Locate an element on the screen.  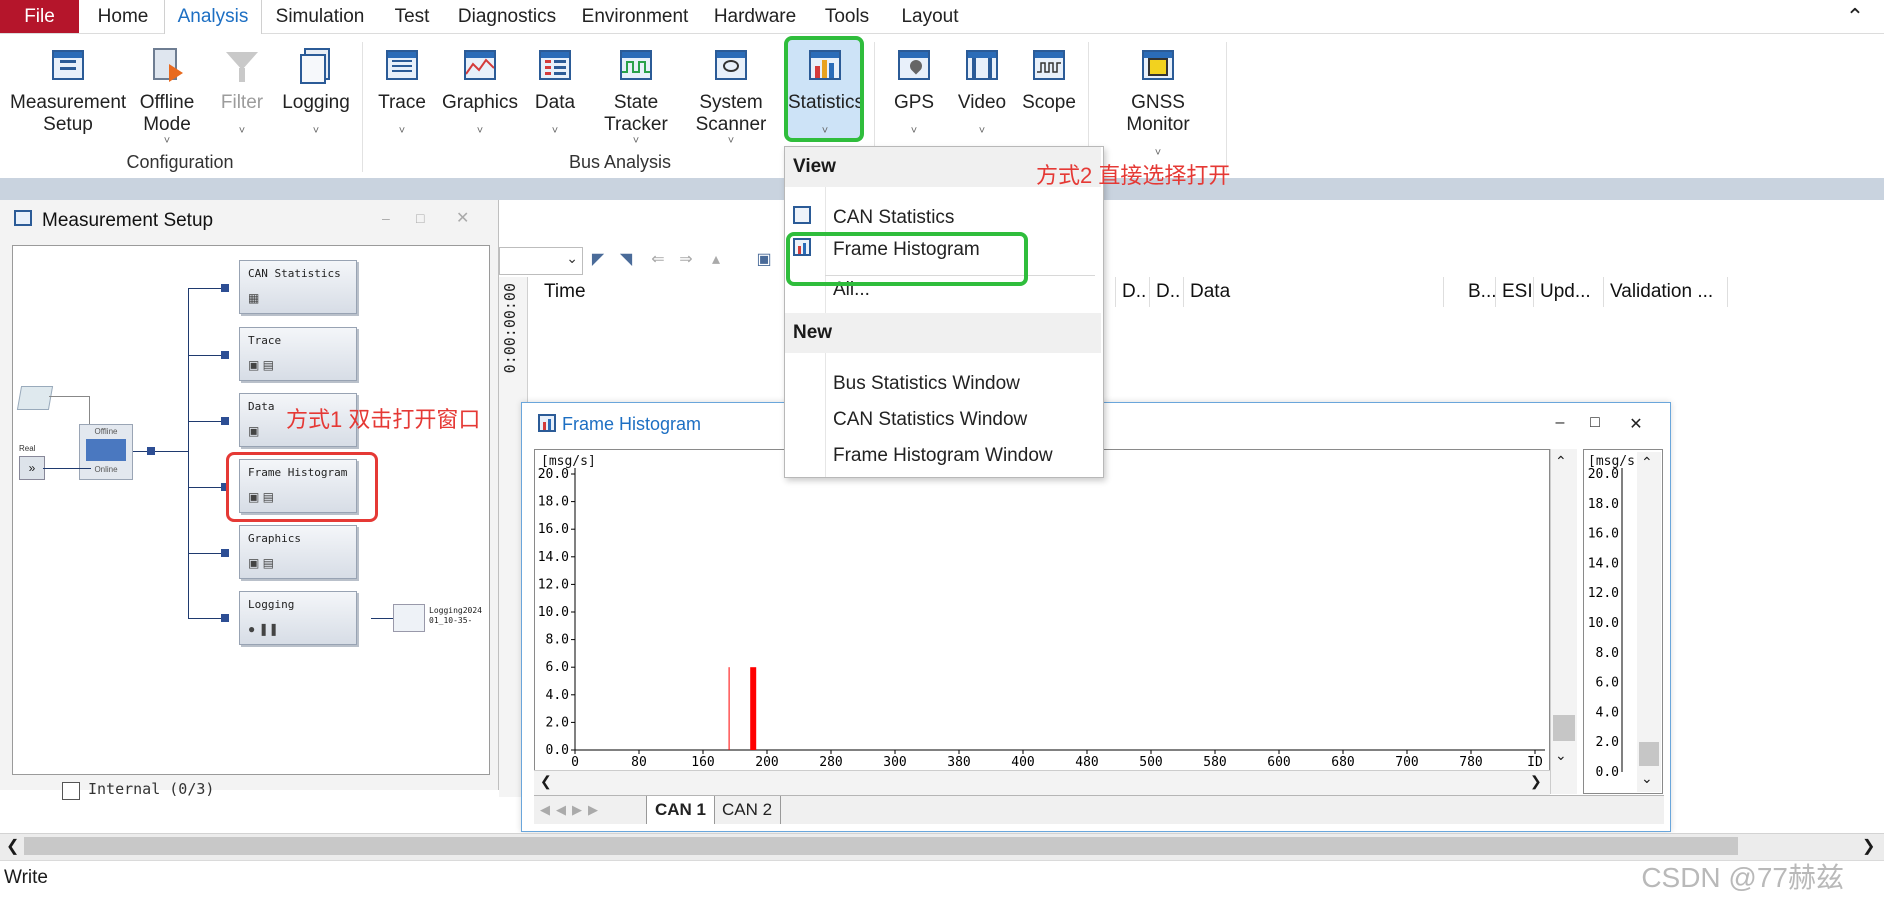
menu-diagnostics: Diagnostics is located at coordinates (507, 16).